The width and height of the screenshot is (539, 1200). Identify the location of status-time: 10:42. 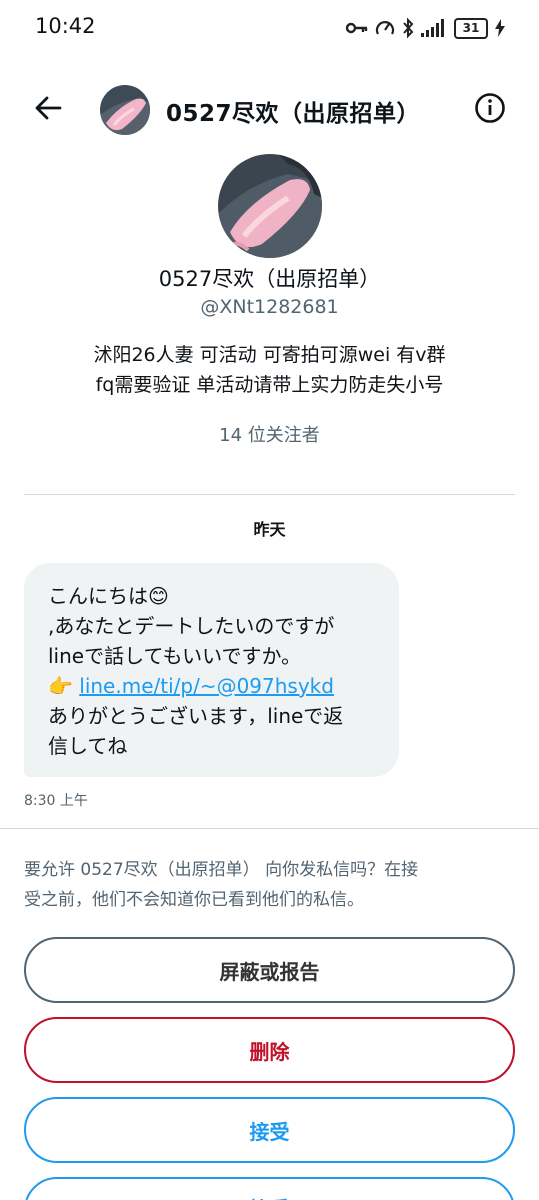
(65, 26).